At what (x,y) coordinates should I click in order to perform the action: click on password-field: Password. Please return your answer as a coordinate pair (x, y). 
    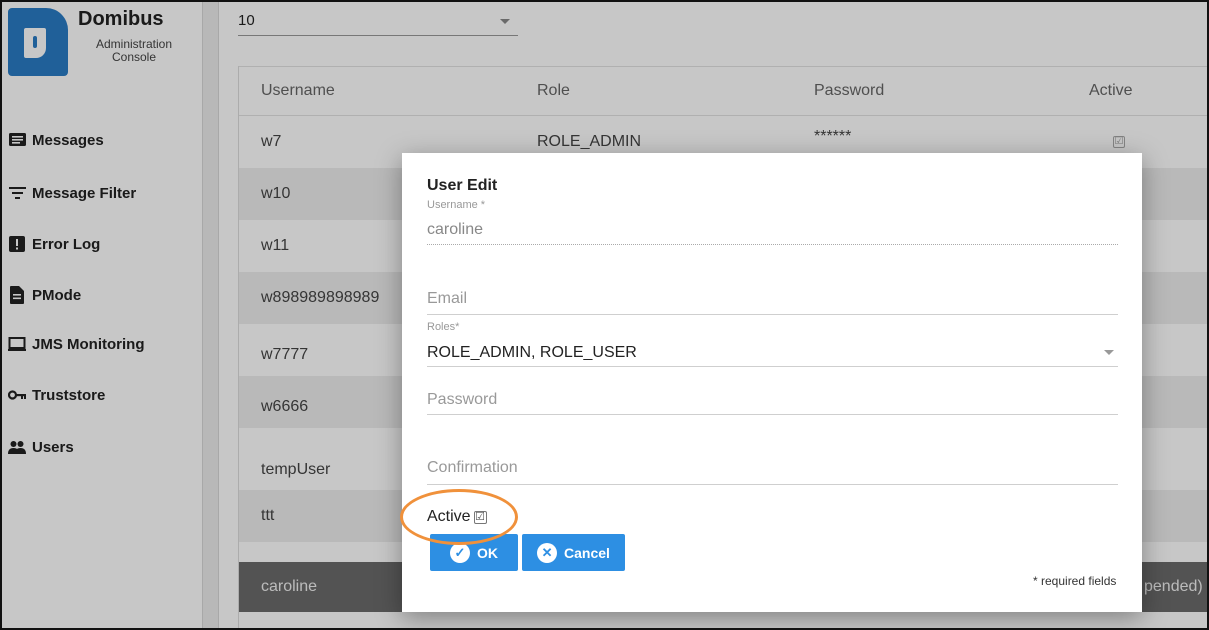
    Looking at the image, I should click on (462, 400).